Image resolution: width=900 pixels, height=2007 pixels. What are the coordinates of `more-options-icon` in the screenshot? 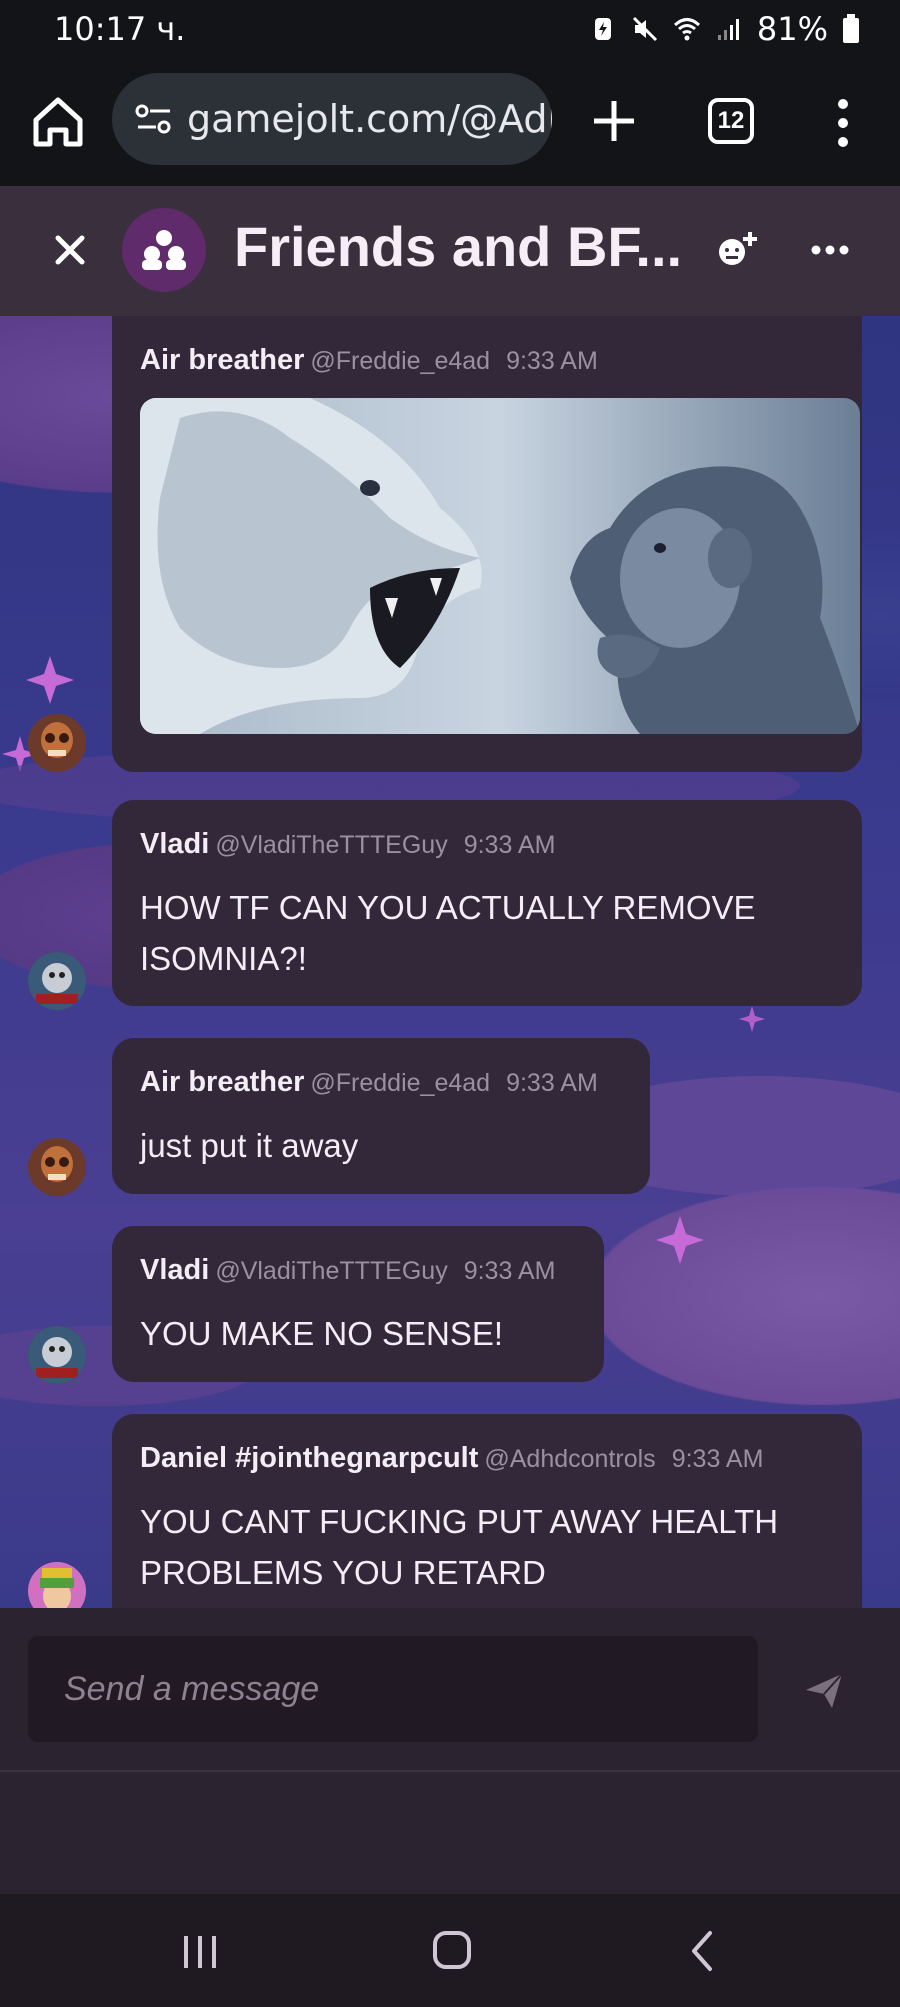 It's located at (830, 250).